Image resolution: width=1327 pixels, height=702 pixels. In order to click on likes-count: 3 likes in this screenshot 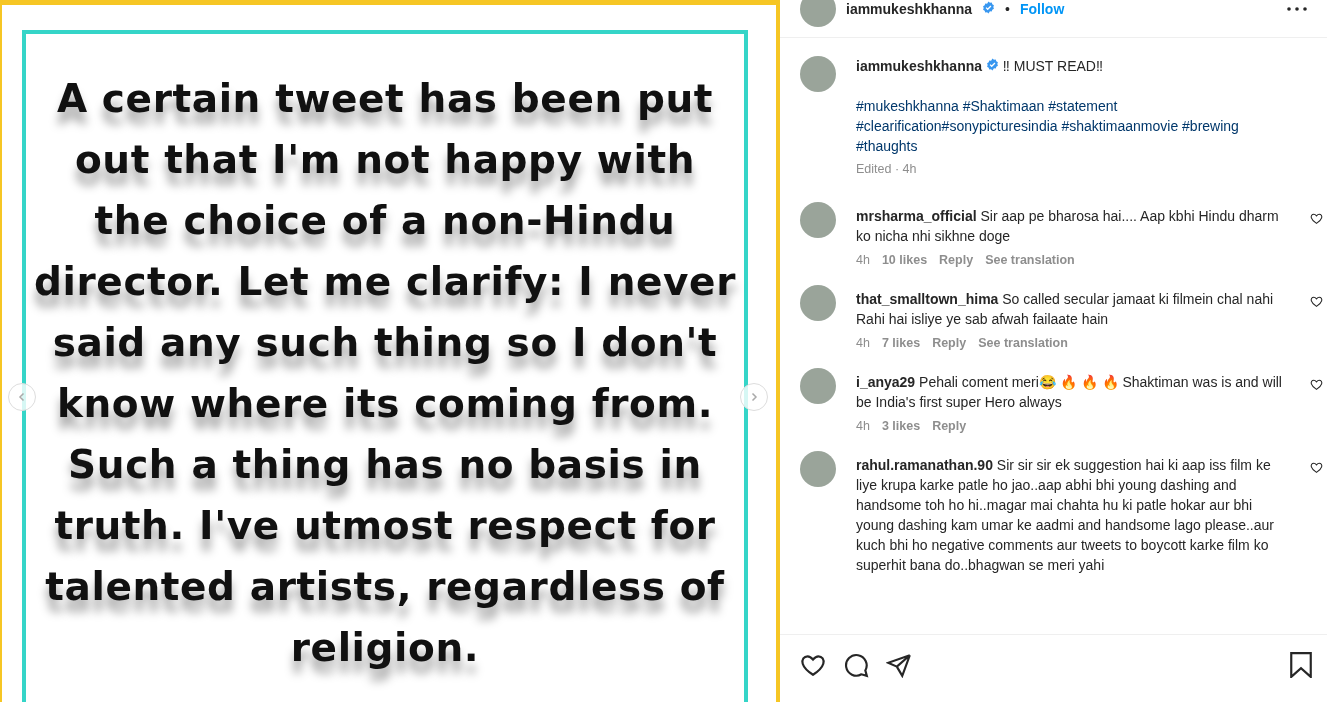, I will do `click(901, 426)`.